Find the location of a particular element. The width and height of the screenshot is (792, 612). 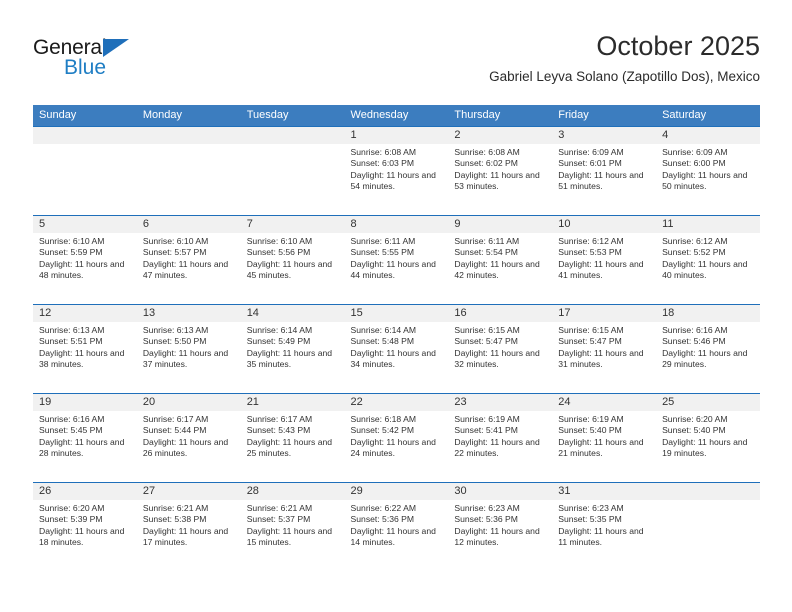

sunset-text: Sunset: 5:49 PM is located at coordinates (278, 341).